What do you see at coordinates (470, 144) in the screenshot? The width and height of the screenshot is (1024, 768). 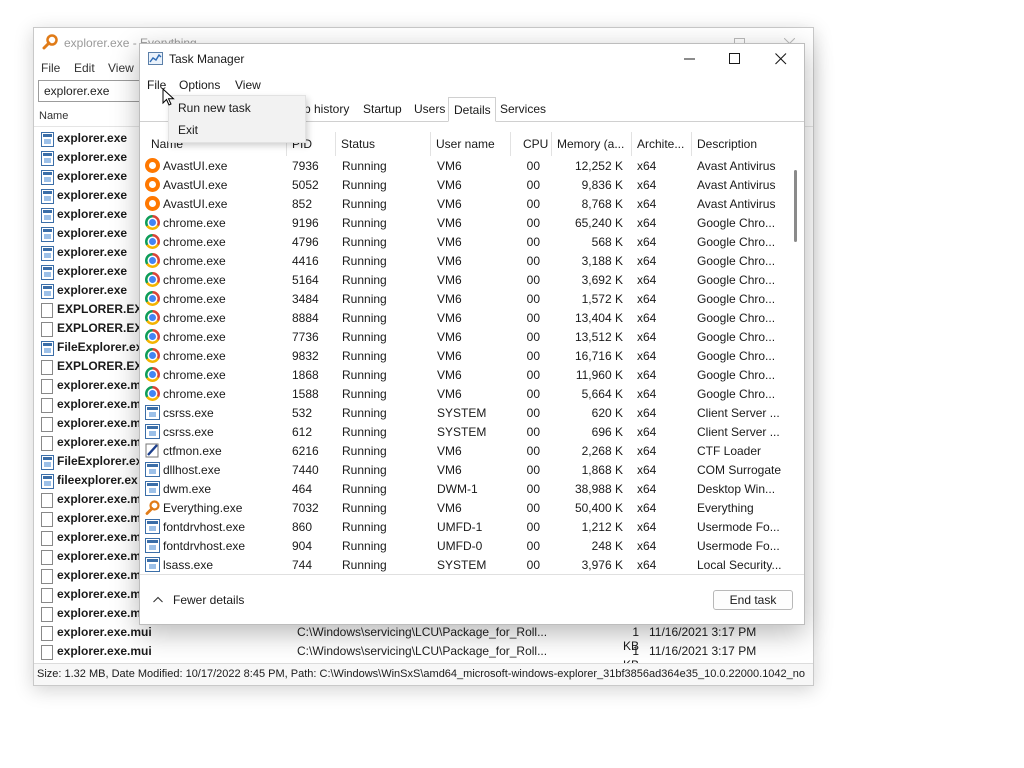 I see `column-user-name: User name` at bounding box center [470, 144].